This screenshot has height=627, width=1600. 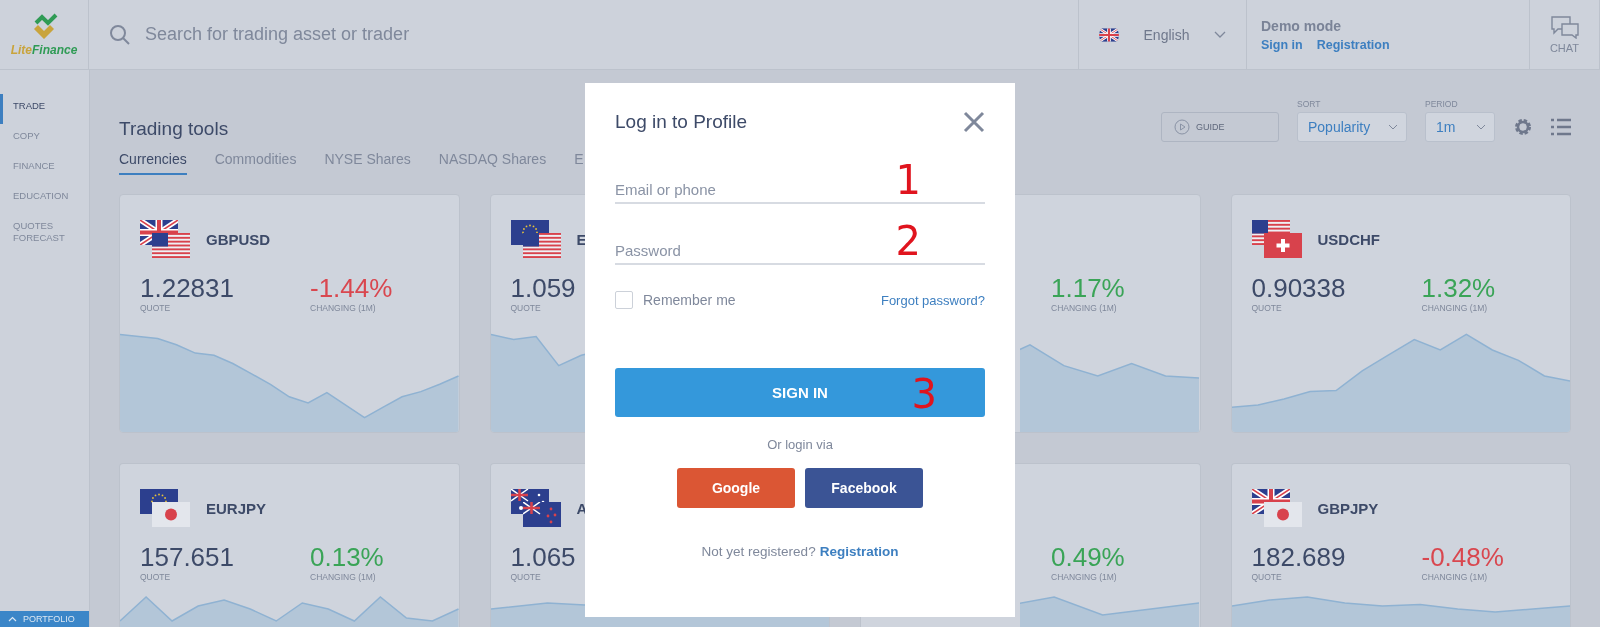 What do you see at coordinates (1309, 104) in the screenshot?
I see `sort-label: SORT` at bounding box center [1309, 104].